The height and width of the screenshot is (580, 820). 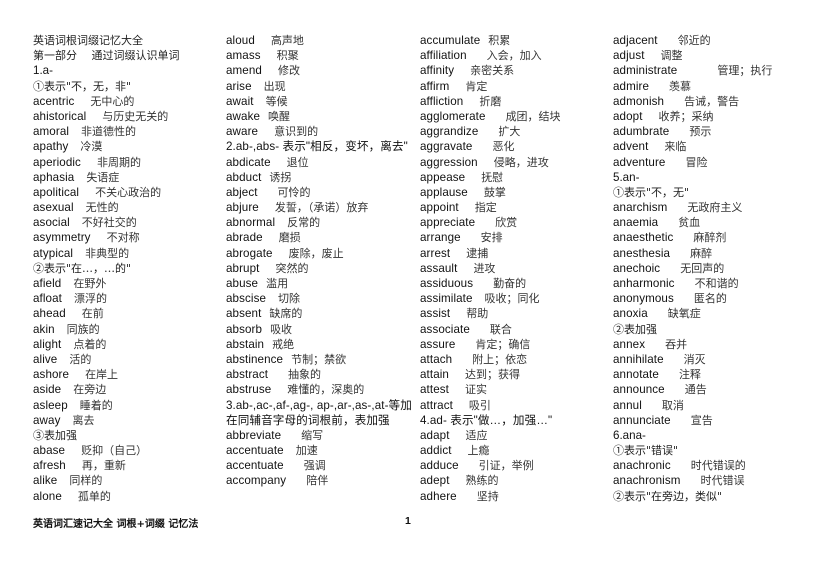 I want to click on chinese-meaning: 废除，废止, so click(x=316, y=253).